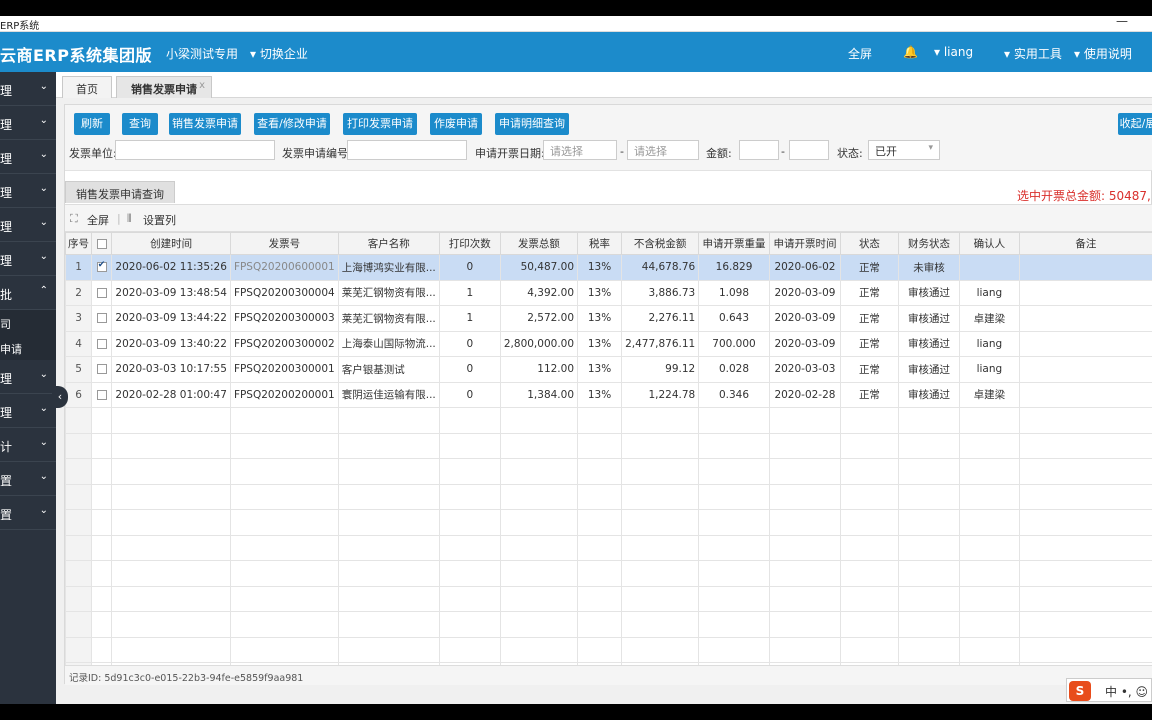 The height and width of the screenshot is (720, 1152). I want to click on help-menu: ▾ 使用说明, so click(1103, 53).